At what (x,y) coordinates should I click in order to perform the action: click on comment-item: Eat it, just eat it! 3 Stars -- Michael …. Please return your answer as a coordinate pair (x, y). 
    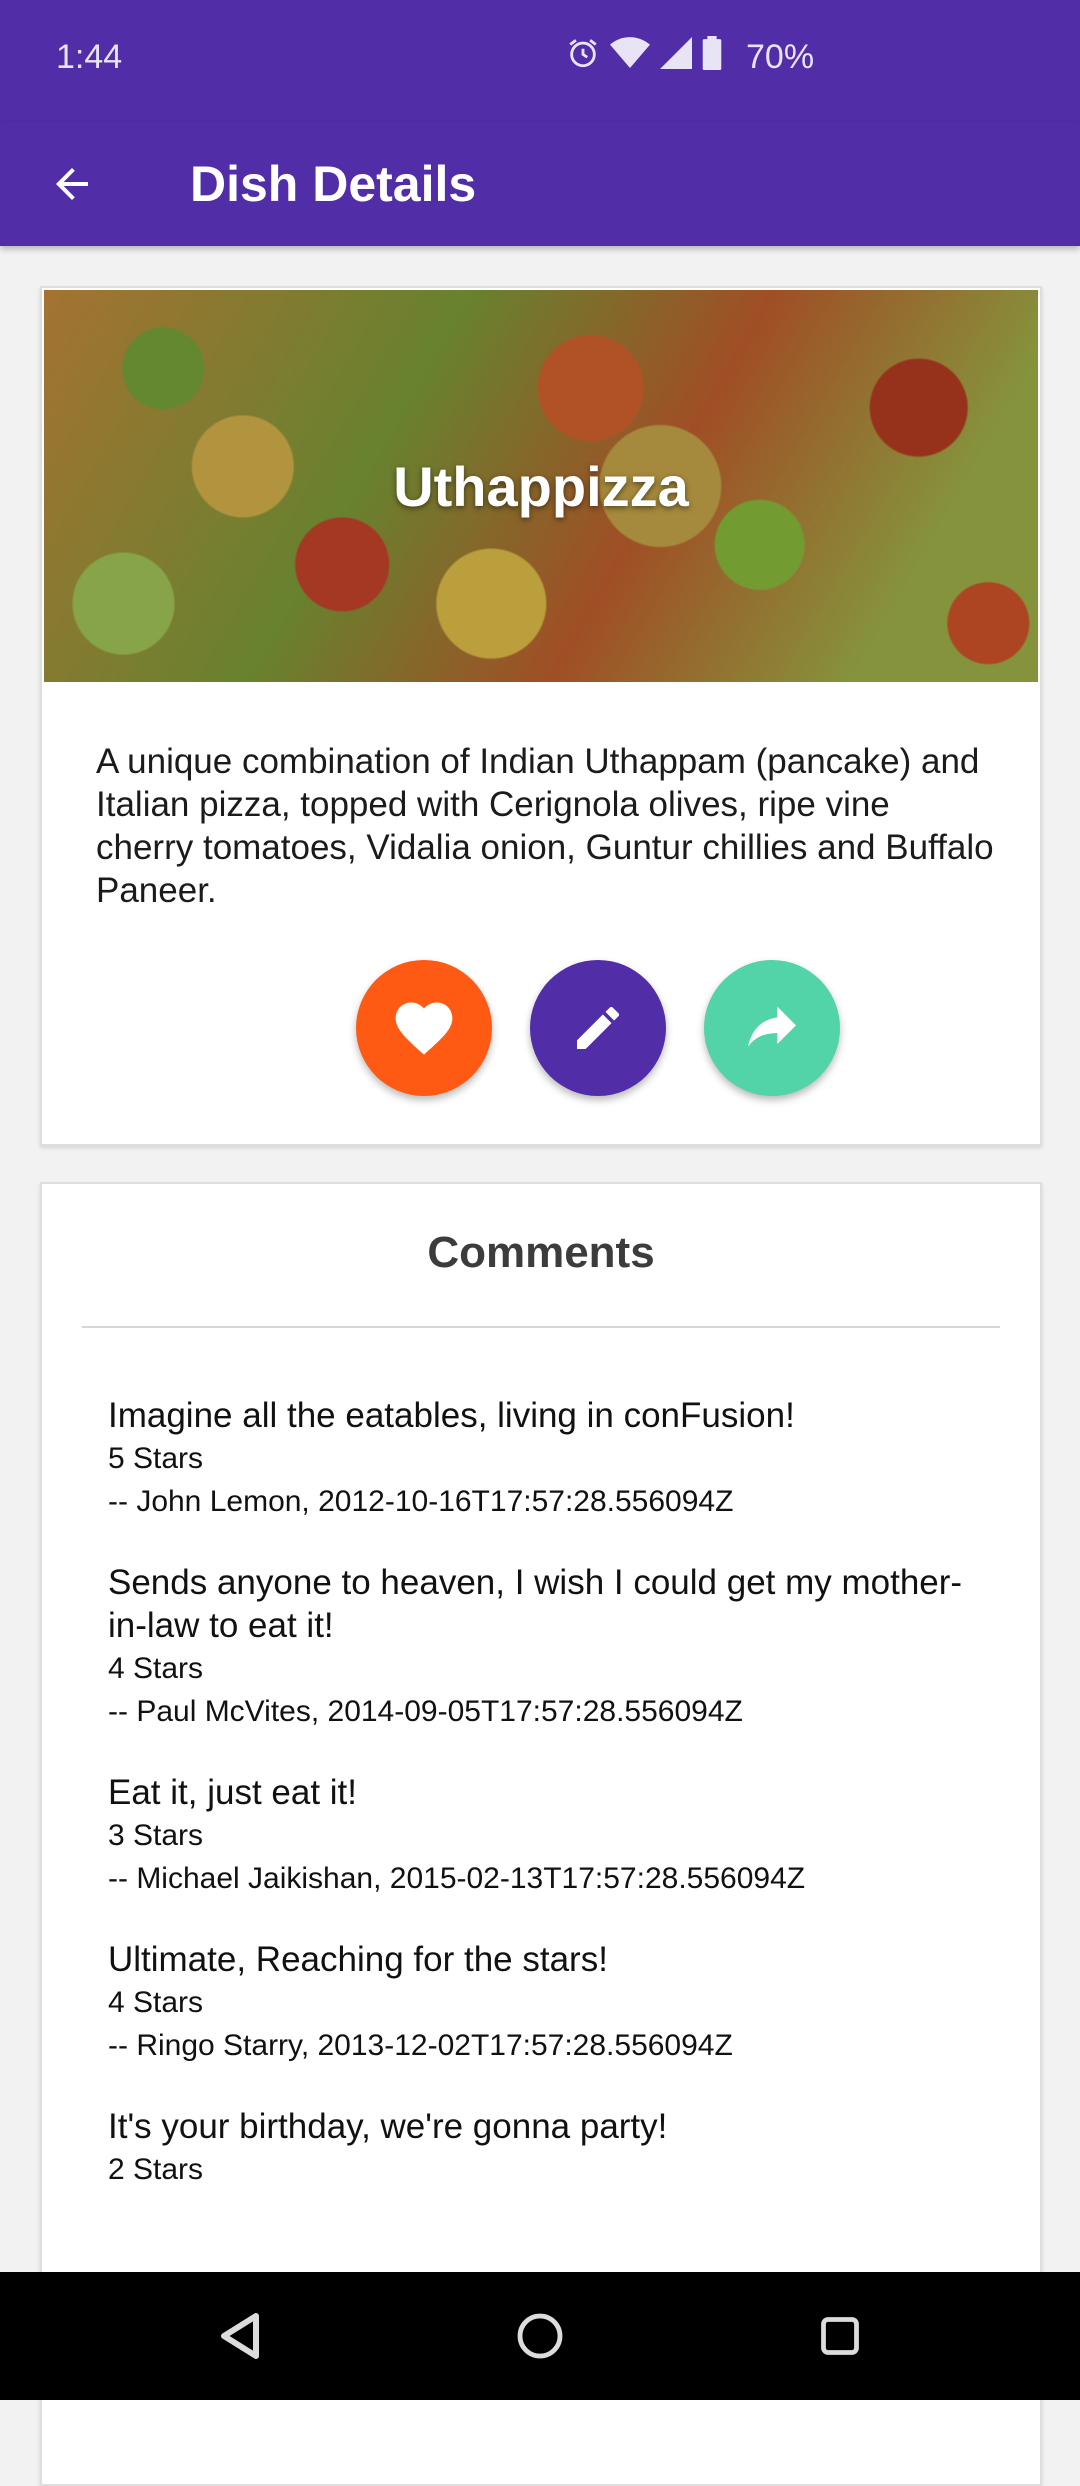
    Looking at the image, I should click on (548, 1835).